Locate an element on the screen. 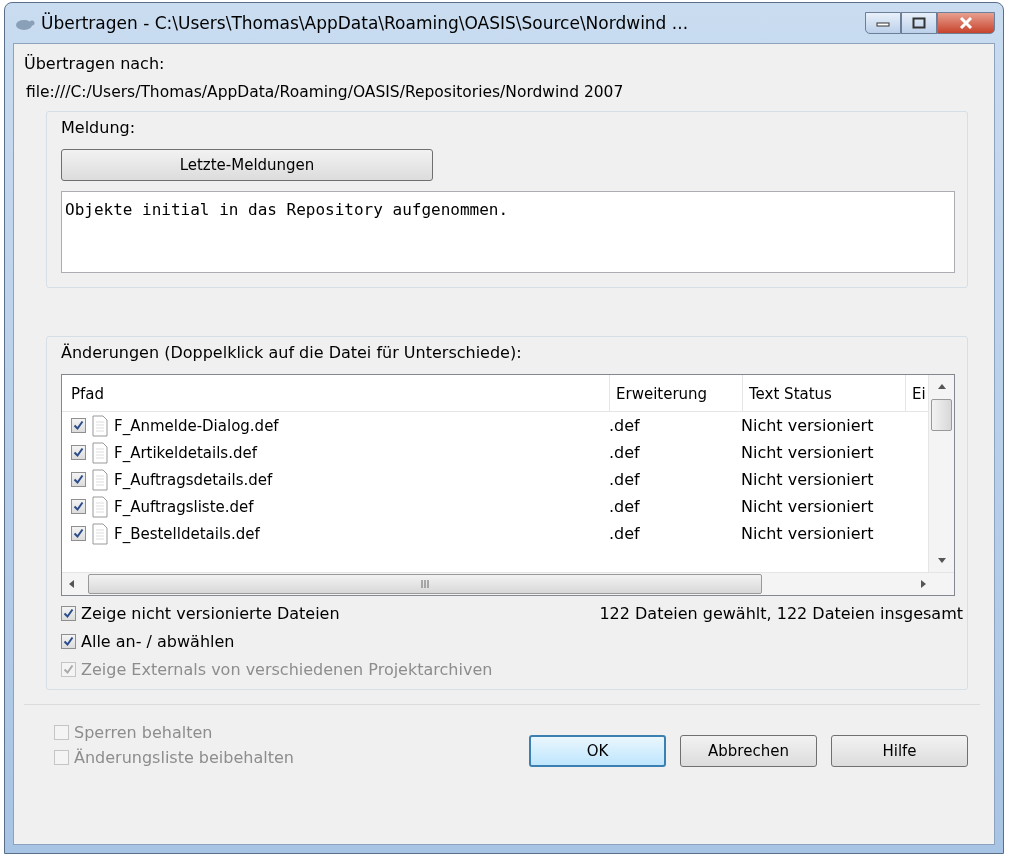 This screenshot has height=862, width=1025. maximize-icon is located at coordinates (919, 23).